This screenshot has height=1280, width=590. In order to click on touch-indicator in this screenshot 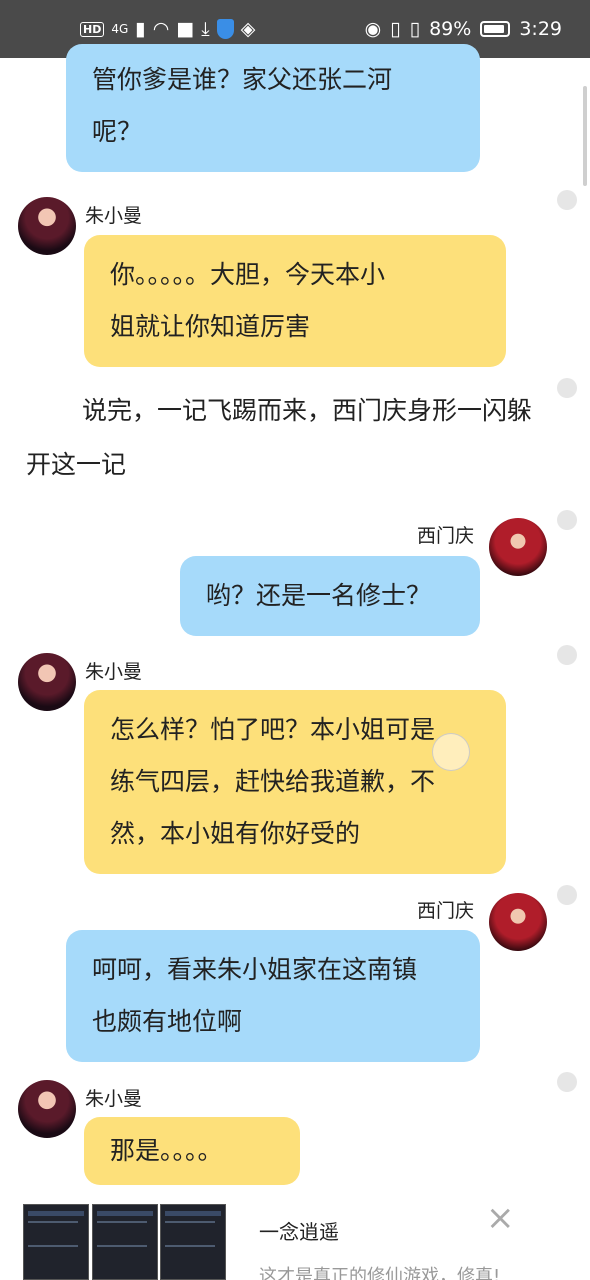, I will do `click(451, 752)`.